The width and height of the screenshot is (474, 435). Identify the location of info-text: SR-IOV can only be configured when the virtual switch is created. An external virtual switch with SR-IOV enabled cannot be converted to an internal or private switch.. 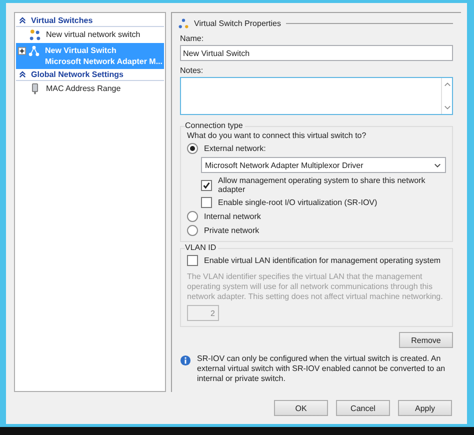
(321, 369).